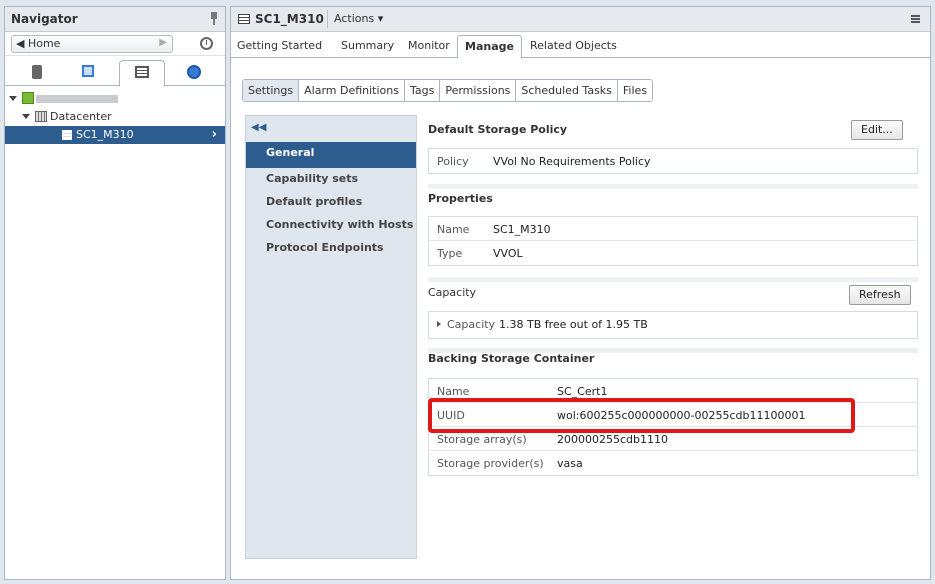 The width and height of the screenshot is (935, 584). What do you see at coordinates (28, 98) in the screenshot?
I see `vcenter-icon` at bounding box center [28, 98].